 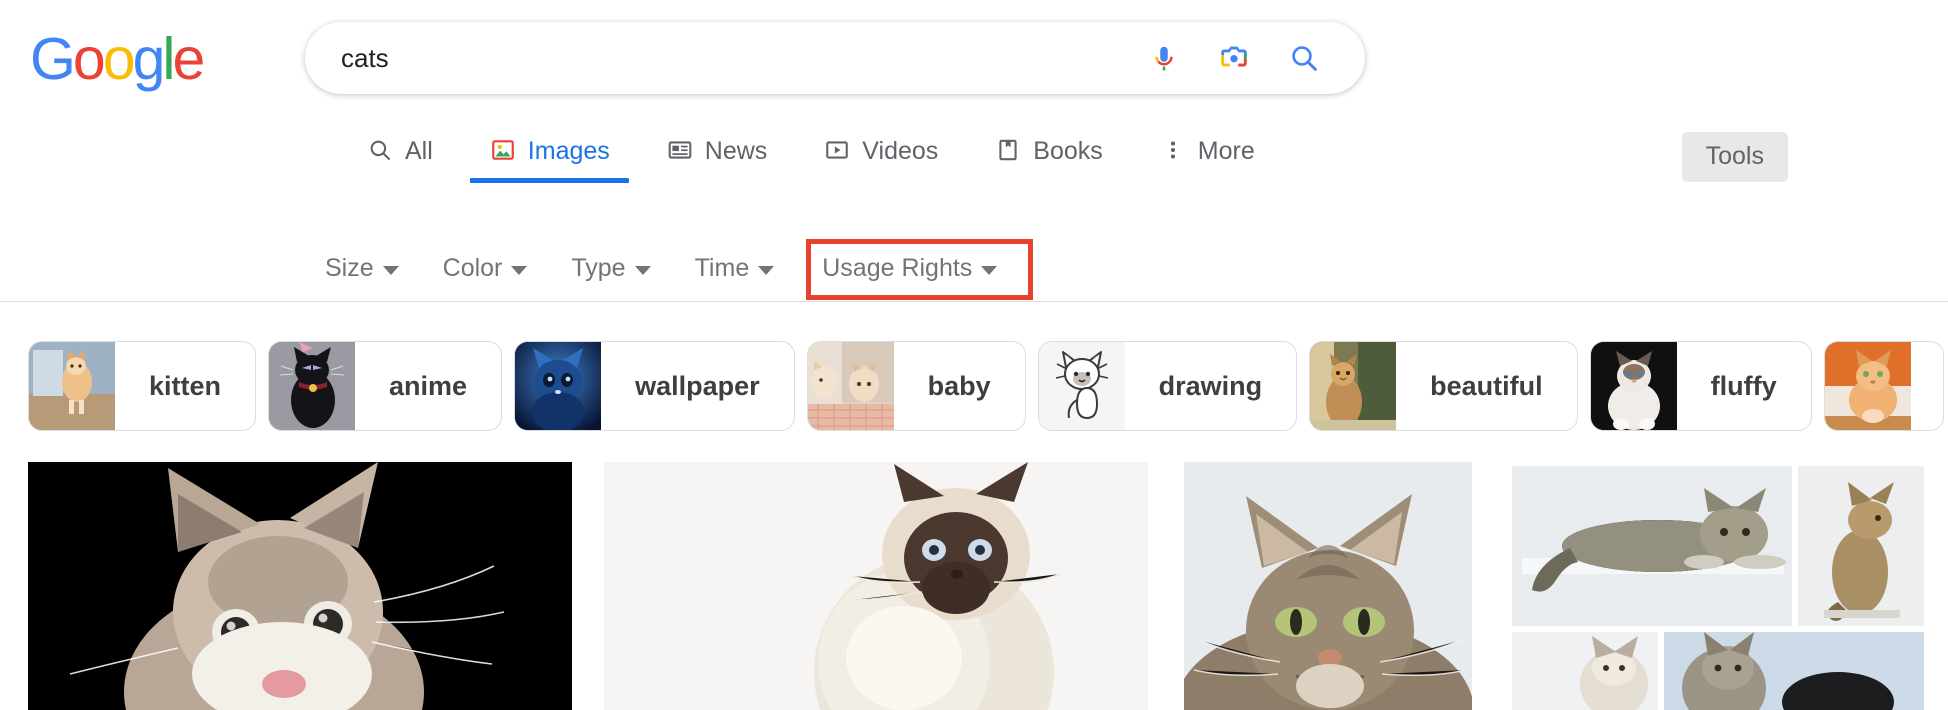 What do you see at coordinates (1173, 150) in the screenshot?
I see `more-vertical-icon` at bounding box center [1173, 150].